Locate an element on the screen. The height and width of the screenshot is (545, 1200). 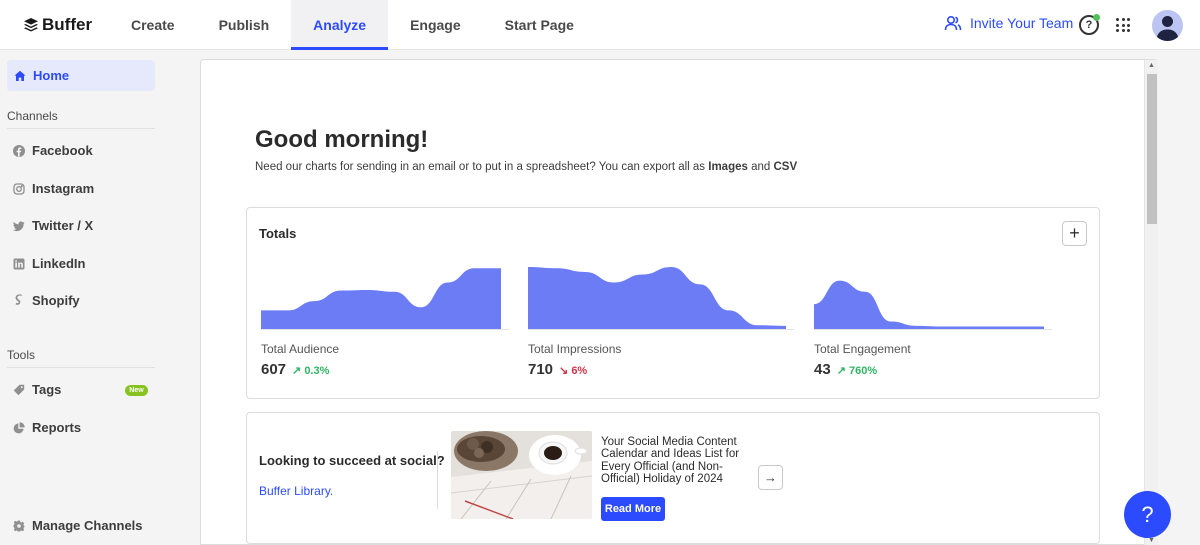
sidebar-item-label: Facebook is located at coordinates (62, 150).